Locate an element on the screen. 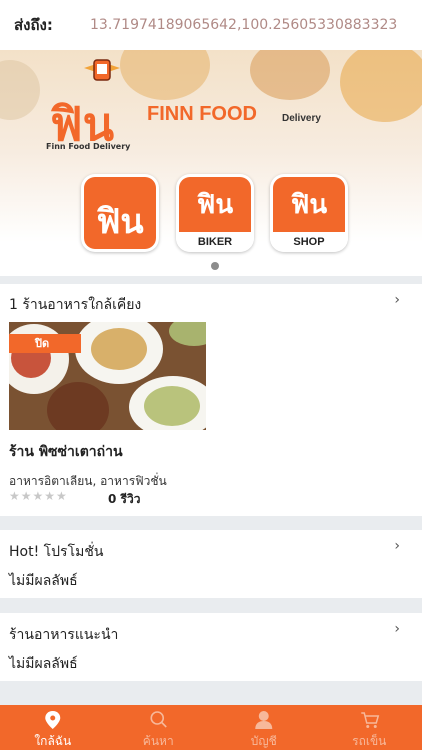  rating-stars: ★★★★★ is located at coordinates (38, 496).